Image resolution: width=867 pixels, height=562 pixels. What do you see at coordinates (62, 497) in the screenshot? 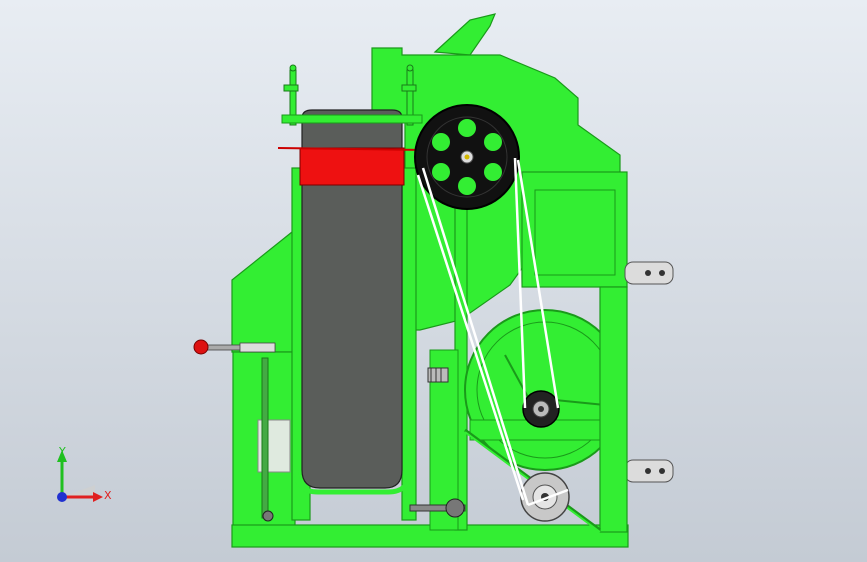
I see `z-axis-dot` at bounding box center [62, 497].